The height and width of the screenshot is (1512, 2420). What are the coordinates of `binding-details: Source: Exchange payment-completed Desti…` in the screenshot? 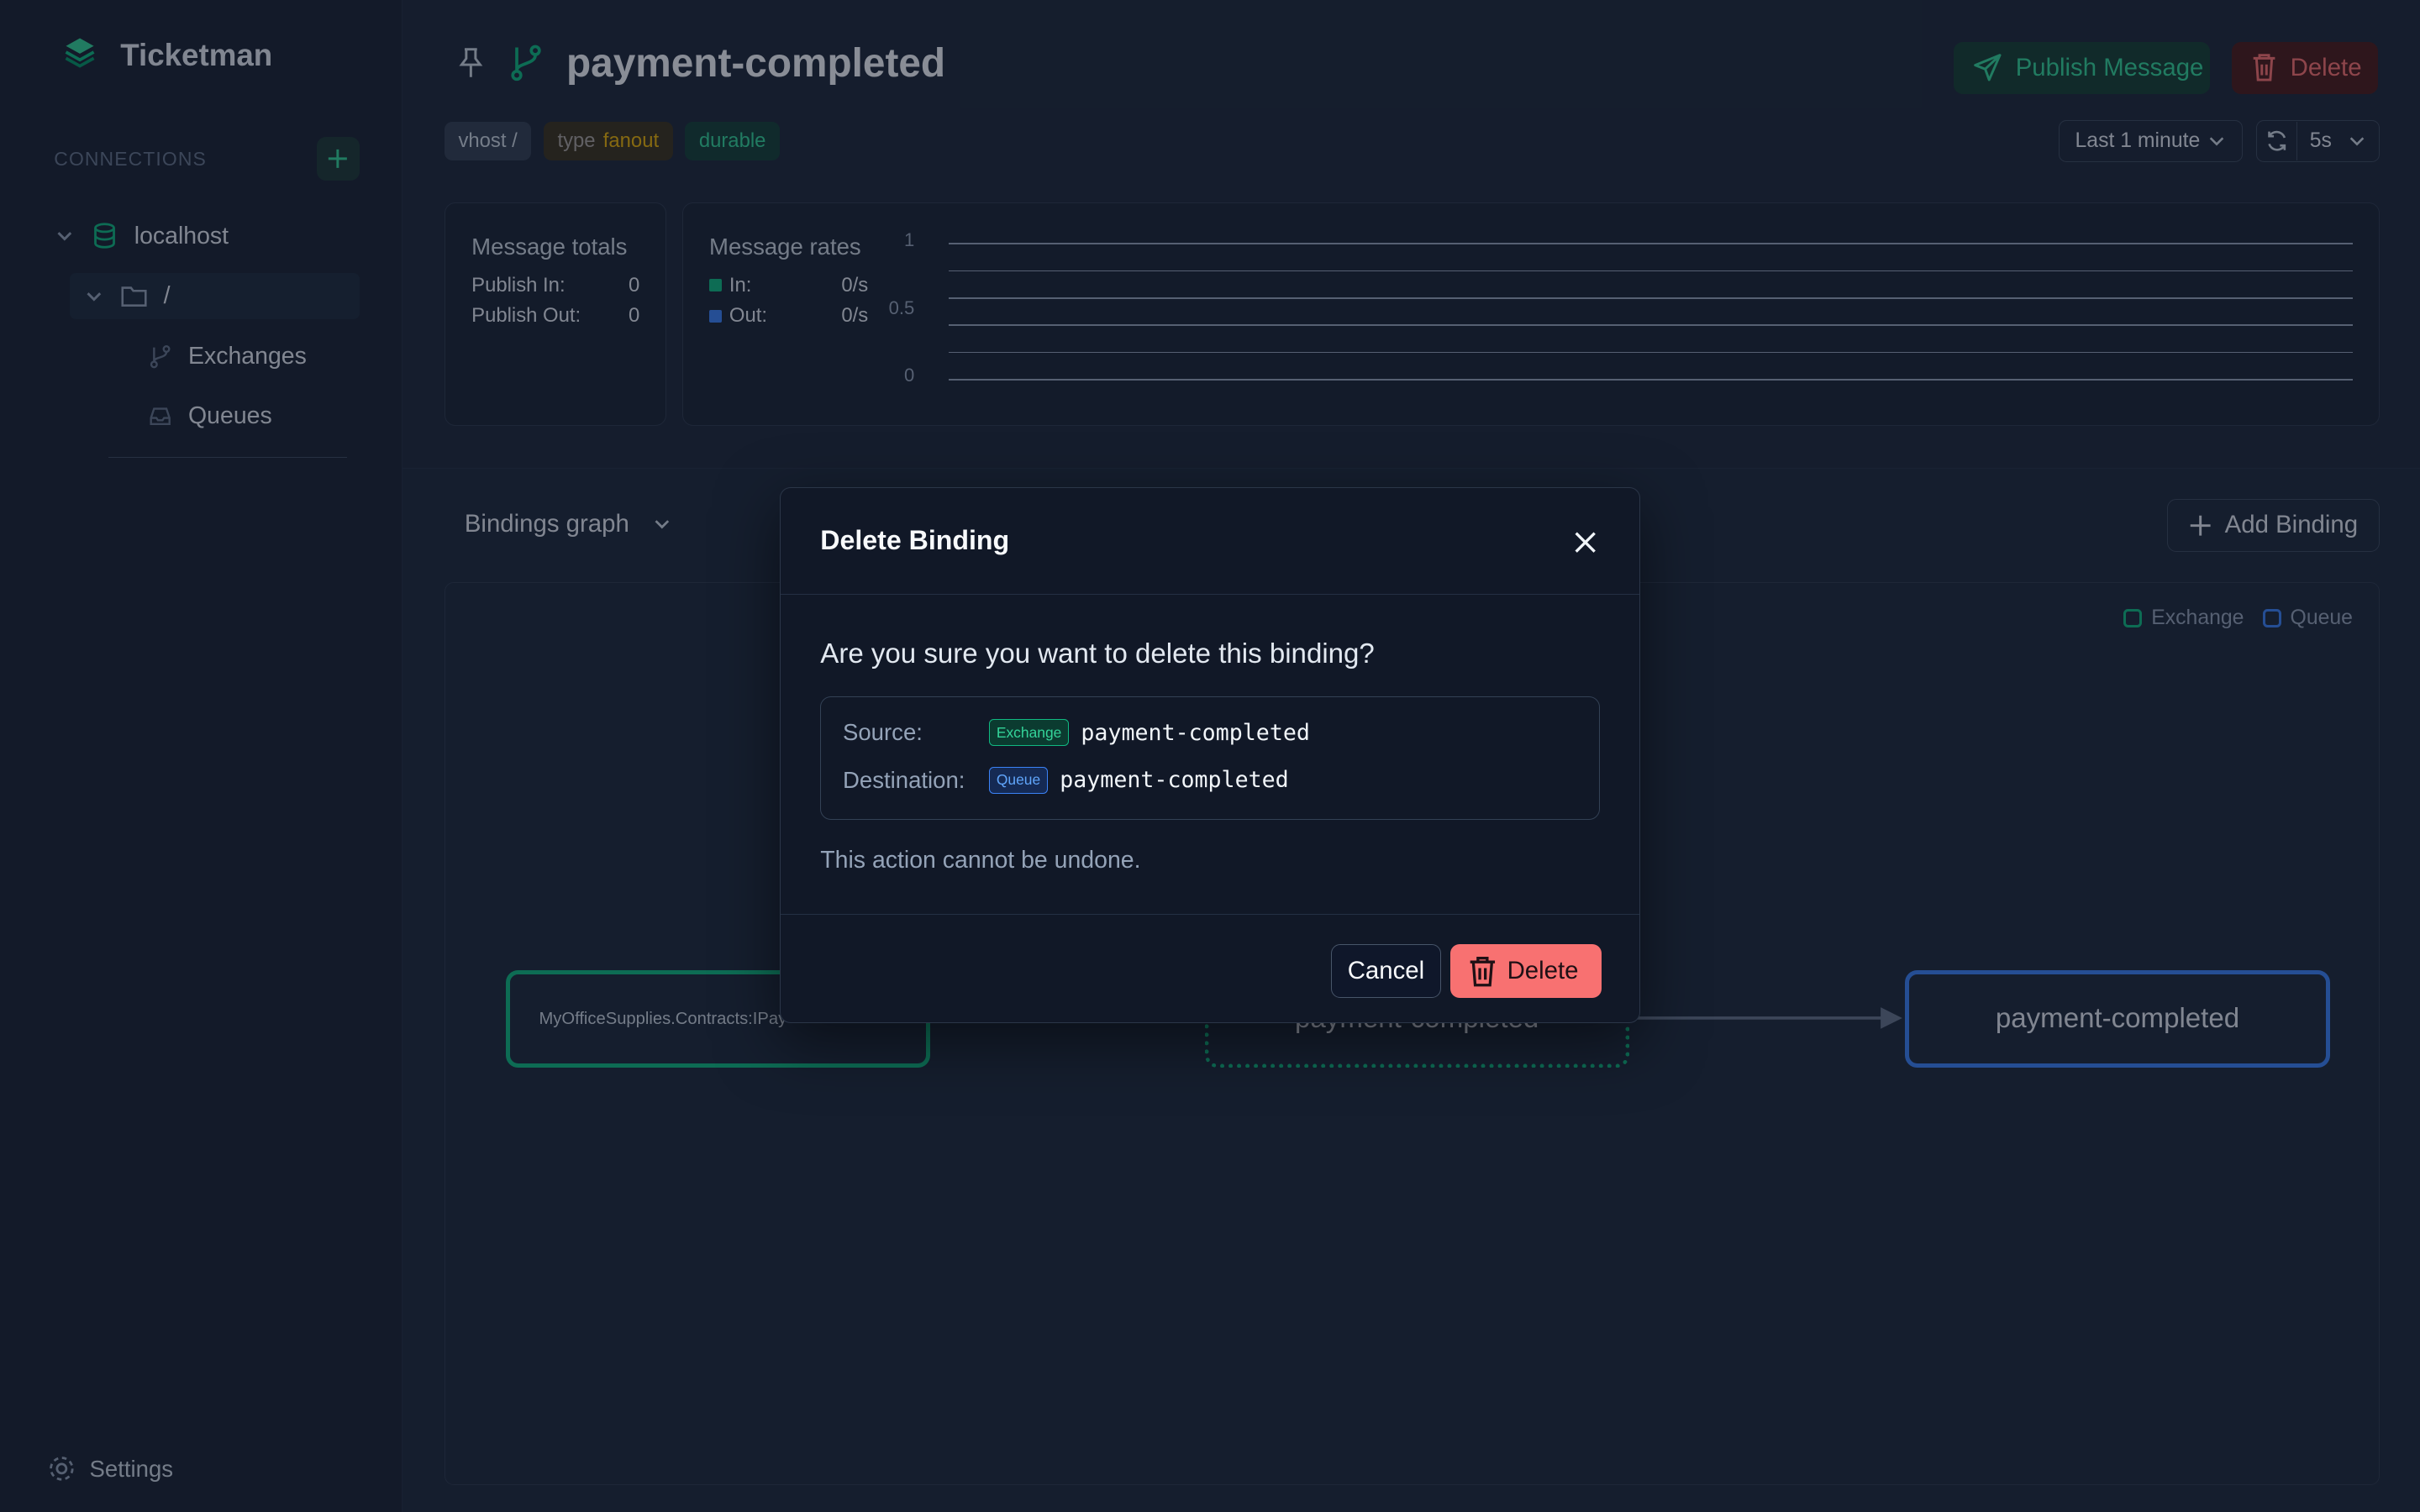 It's located at (1210, 758).